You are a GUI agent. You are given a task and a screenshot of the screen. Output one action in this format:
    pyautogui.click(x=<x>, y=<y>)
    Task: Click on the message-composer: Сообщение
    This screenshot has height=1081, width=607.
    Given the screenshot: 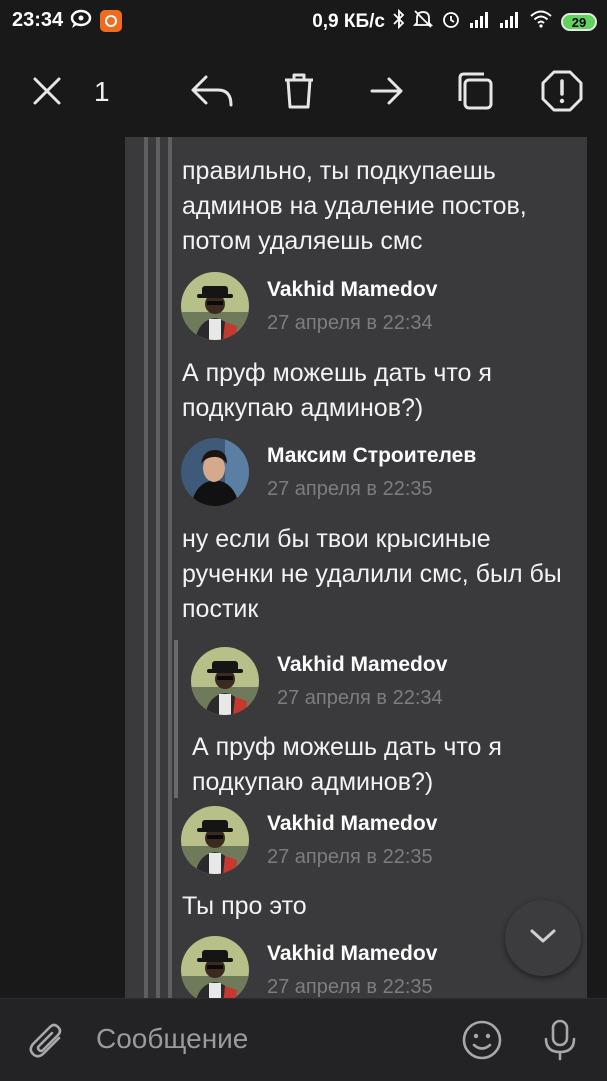 What is the action you would take?
    pyautogui.click(x=303, y=1039)
    